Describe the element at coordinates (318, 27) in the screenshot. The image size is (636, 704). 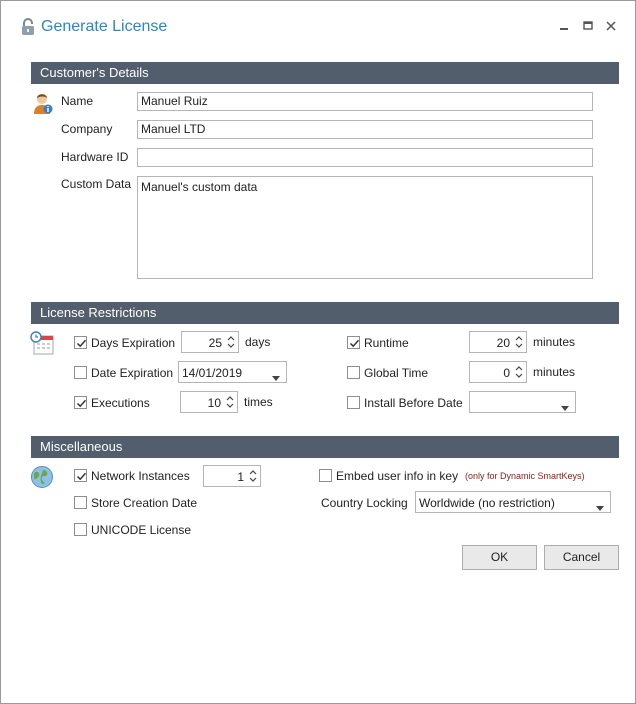
I see `title-bar: Generate License` at that location.